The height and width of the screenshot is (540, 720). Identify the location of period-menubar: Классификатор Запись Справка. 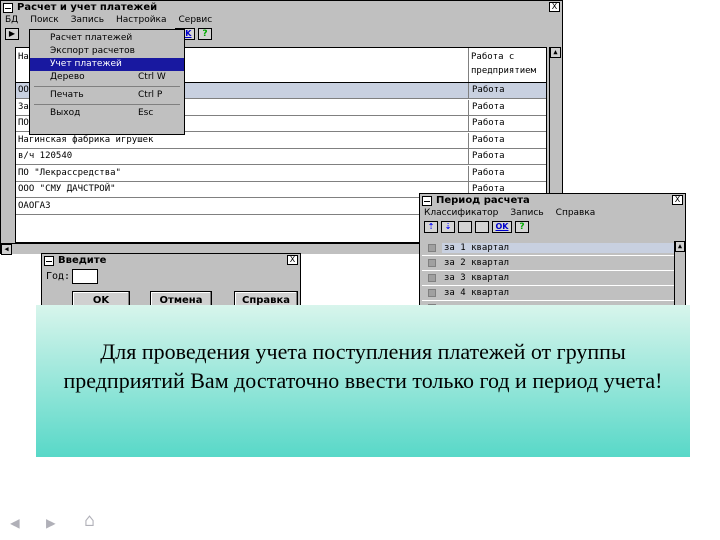
(552, 213).